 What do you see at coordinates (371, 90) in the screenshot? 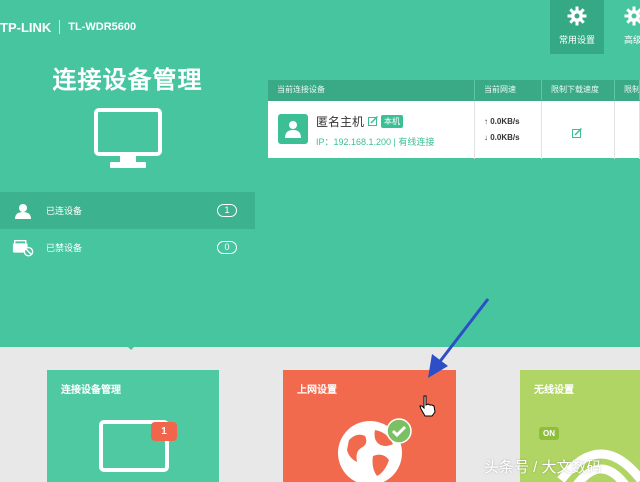
I see `column-header: 当前连接设备` at bounding box center [371, 90].